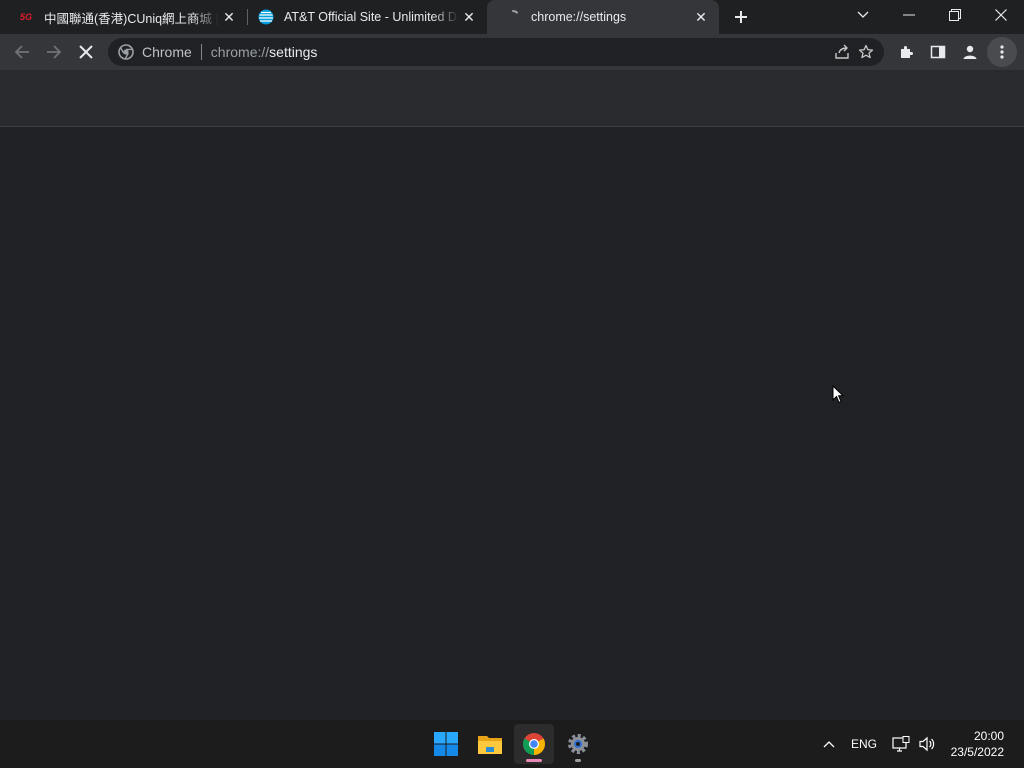 The width and height of the screenshot is (1024, 768). I want to click on start-button, so click(446, 744).